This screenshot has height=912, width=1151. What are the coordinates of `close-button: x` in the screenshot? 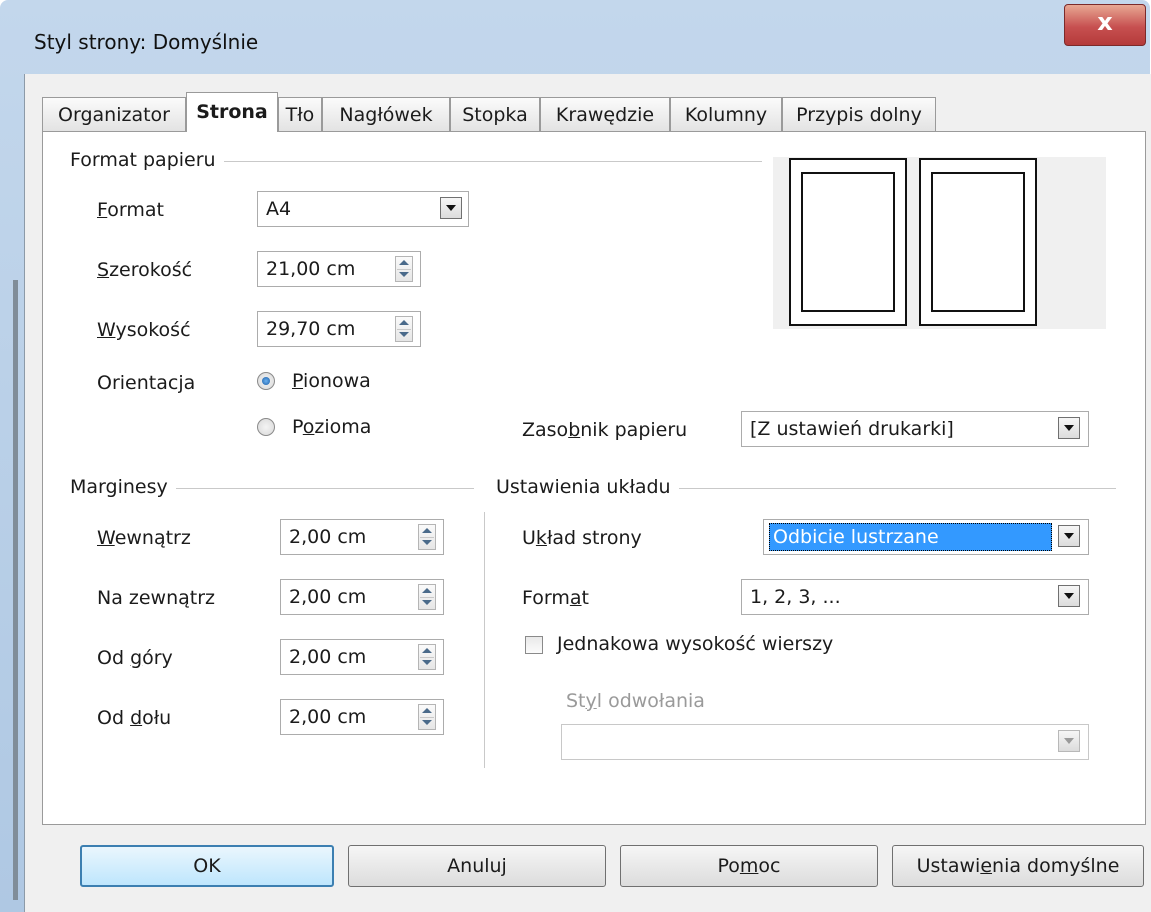 It's located at (1105, 25).